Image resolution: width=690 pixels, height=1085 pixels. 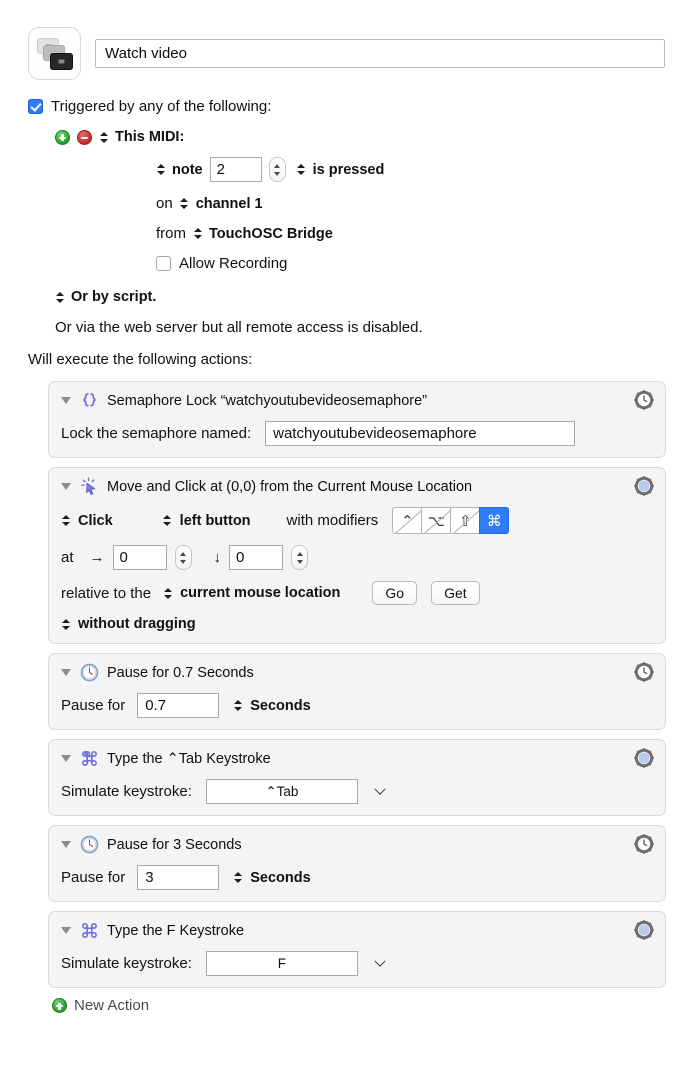 What do you see at coordinates (436, 520) in the screenshot?
I see `option-modifier-button: ⌥` at bounding box center [436, 520].